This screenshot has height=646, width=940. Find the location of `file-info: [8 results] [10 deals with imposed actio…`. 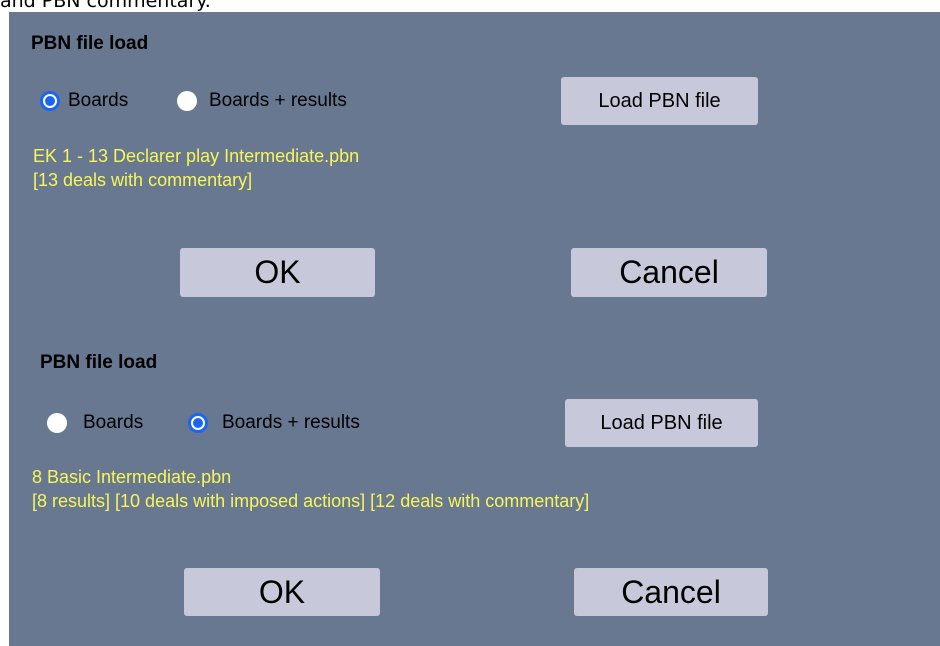

file-info: [8 results] [10 deals with imposed actio… is located at coordinates (311, 501).